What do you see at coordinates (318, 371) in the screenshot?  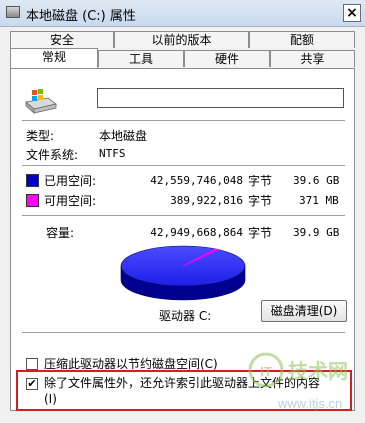 I see `watermark-brand: 技术网` at bounding box center [318, 371].